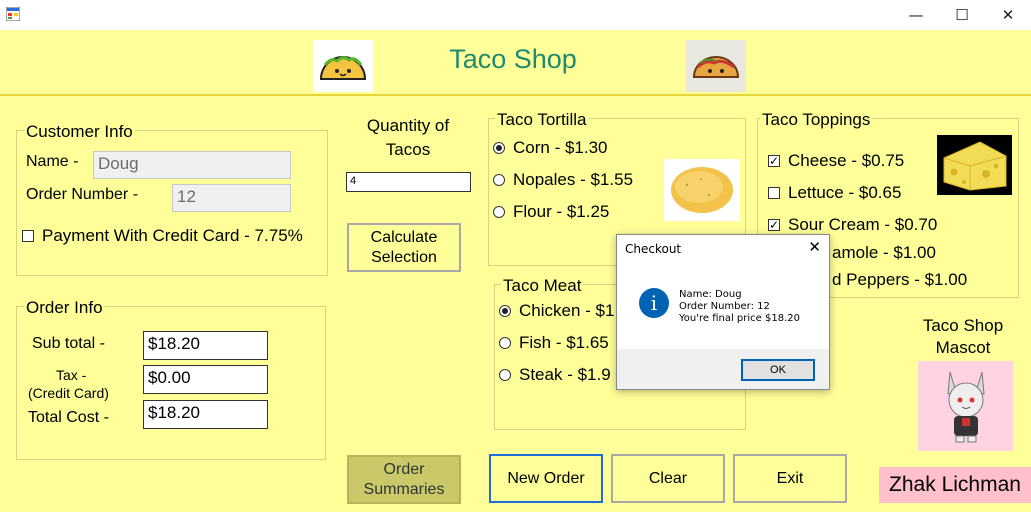  I want to click on topping-label: Cheese - $0.75, so click(846, 160).